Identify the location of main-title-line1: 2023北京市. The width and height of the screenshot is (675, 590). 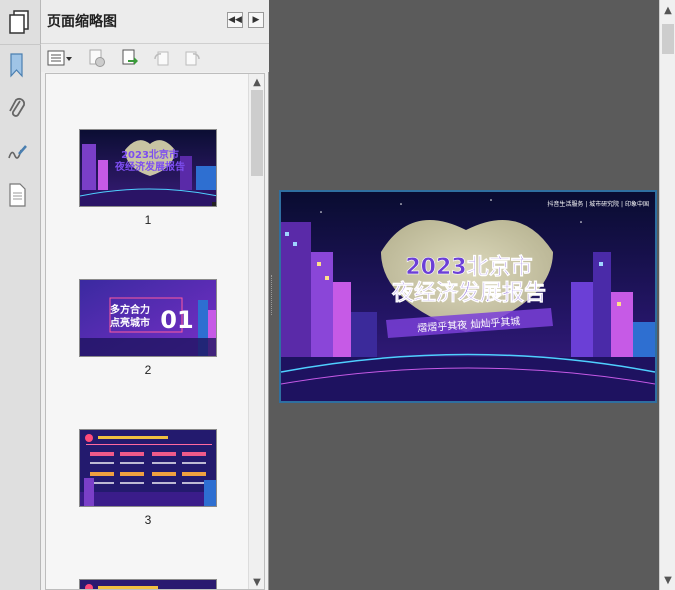
(468, 267).